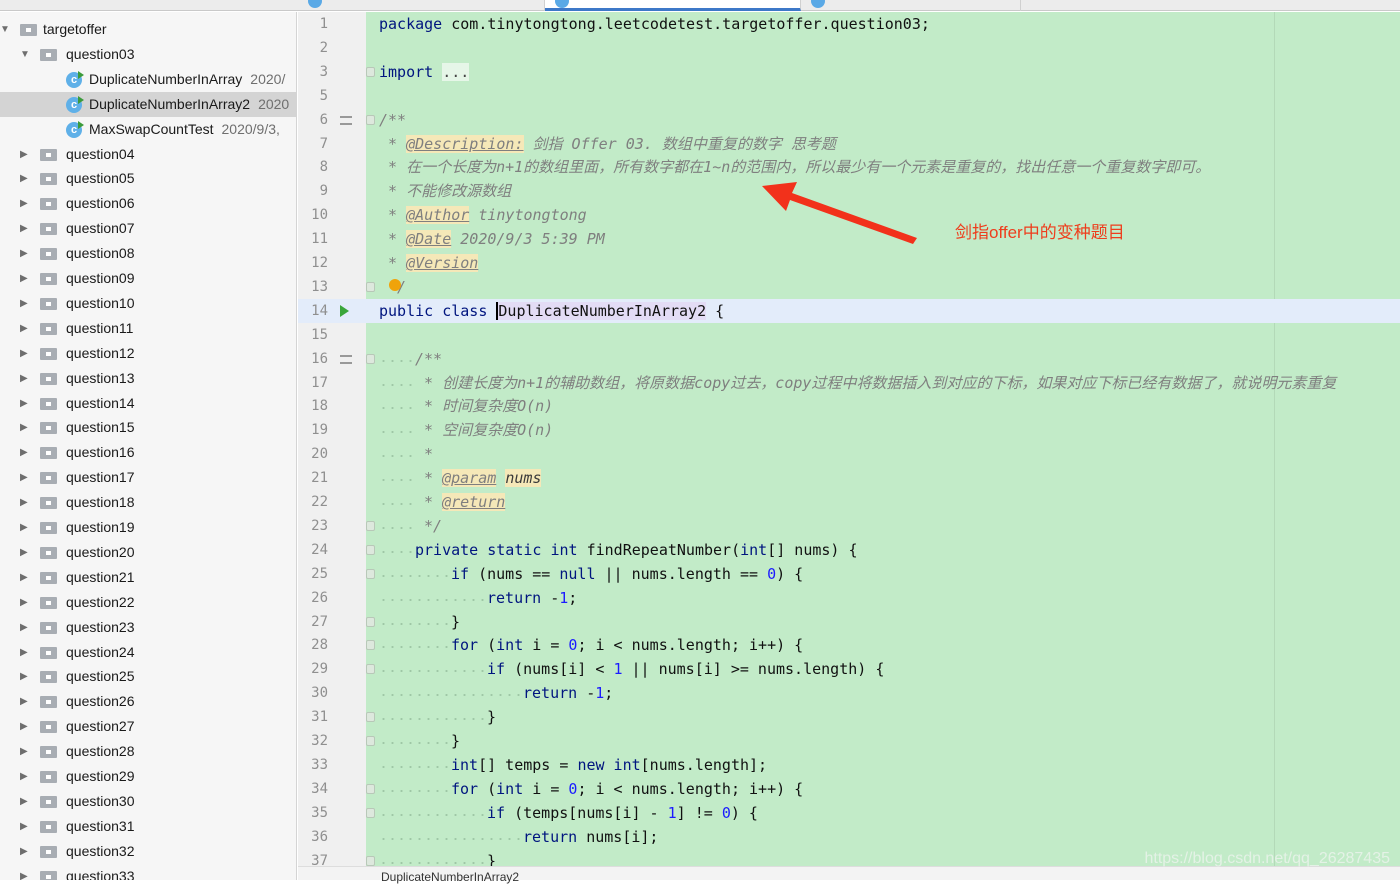 The image size is (1400, 884). What do you see at coordinates (849, 875) in the screenshot?
I see `breadcrumb-bar: DuplicateNumberInArray2` at bounding box center [849, 875].